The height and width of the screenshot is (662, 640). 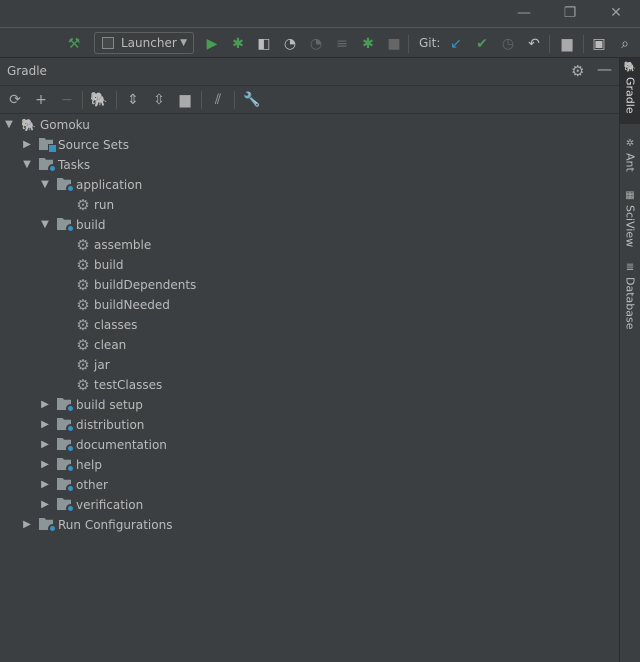 I want to click on tree-item: ▼ build, so click(x=309, y=225).